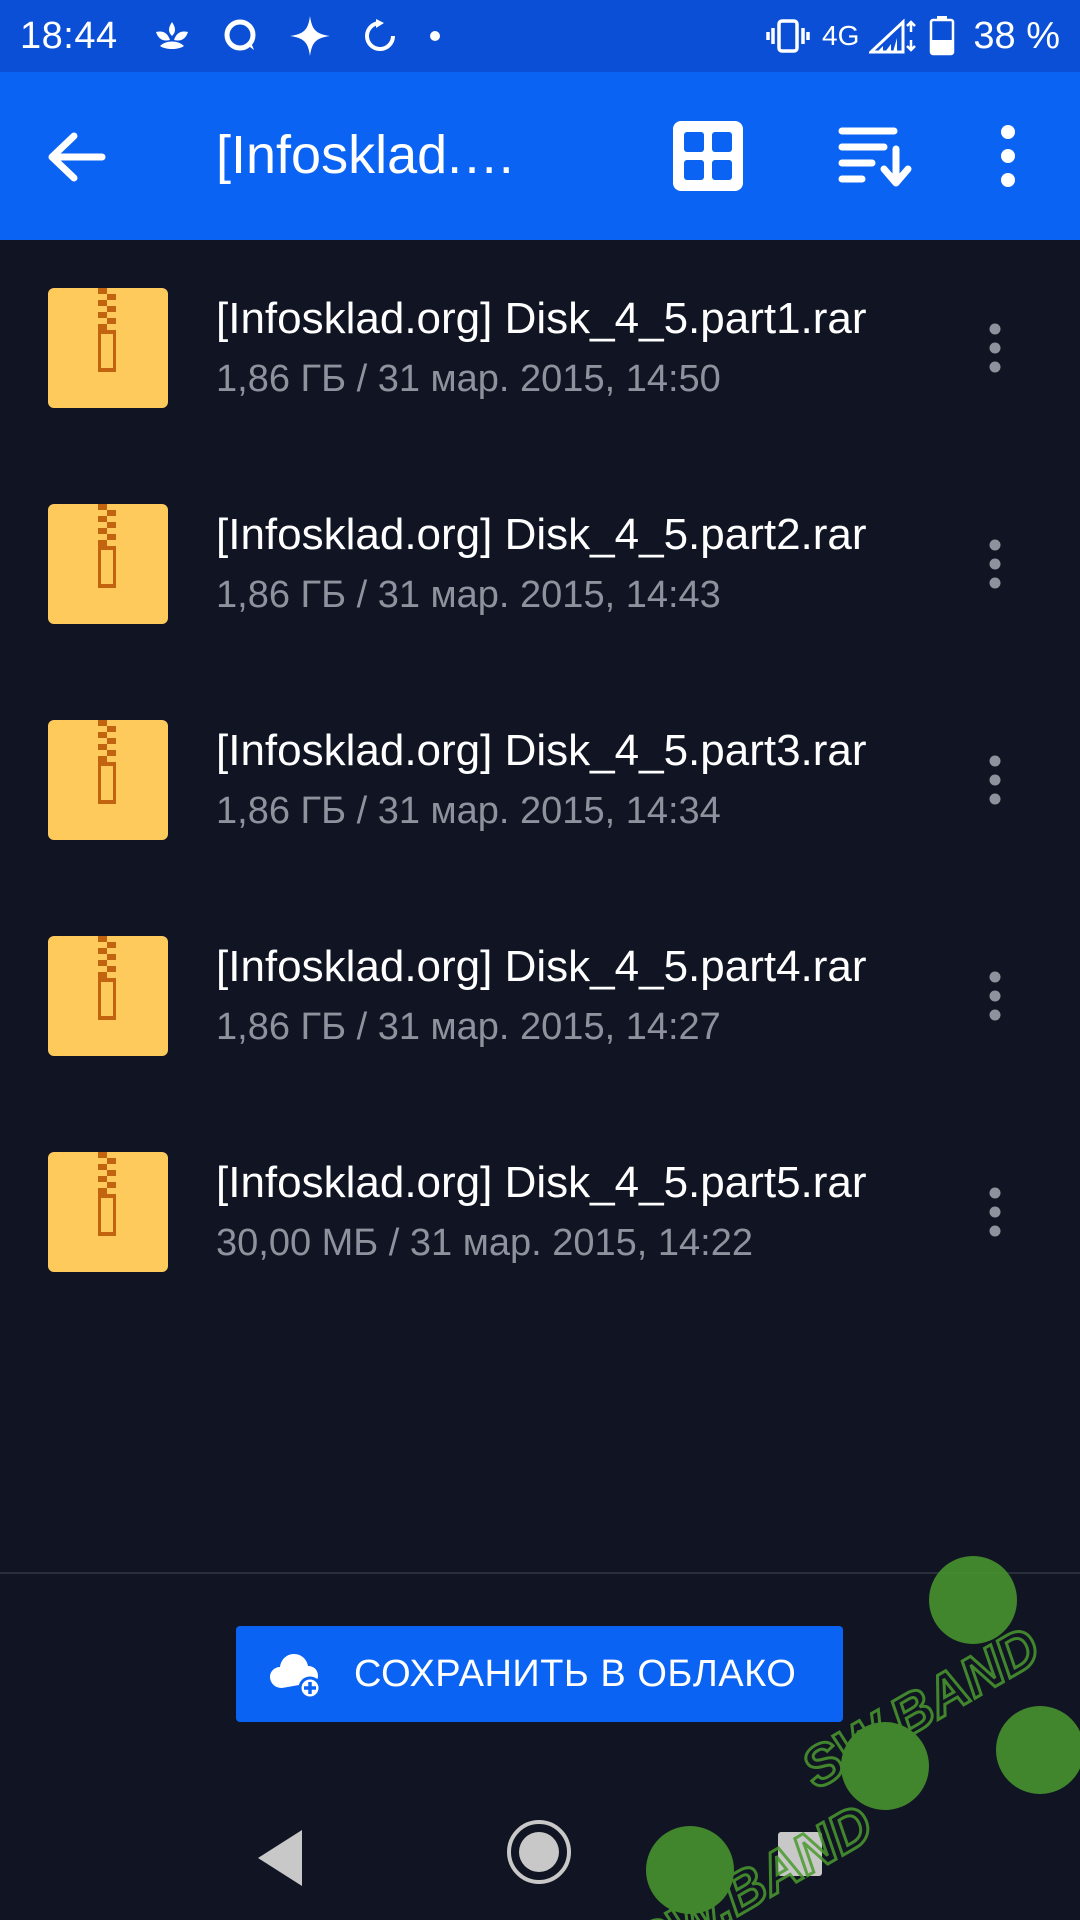  I want to click on file-name: [Infosklad.org] Disk_4_5.part1.rar, so click(541, 318).